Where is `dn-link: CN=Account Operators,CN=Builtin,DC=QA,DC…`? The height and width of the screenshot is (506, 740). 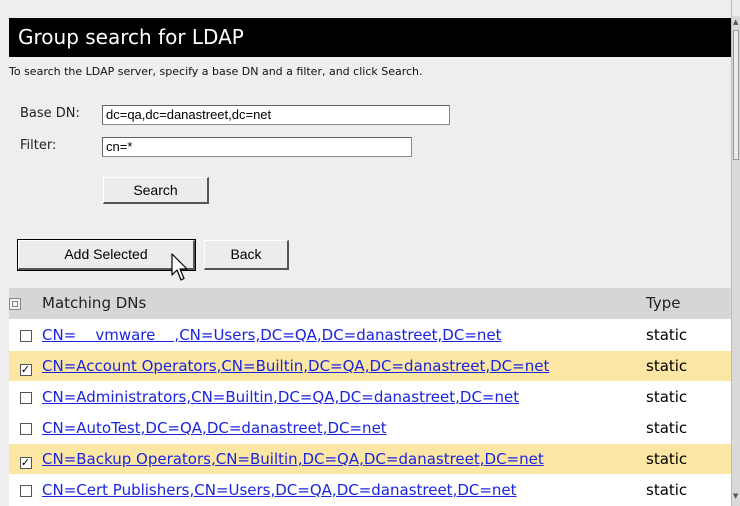 dn-link: CN=Account Operators,CN=Builtin,DC=QA,DC… is located at coordinates (295, 366).